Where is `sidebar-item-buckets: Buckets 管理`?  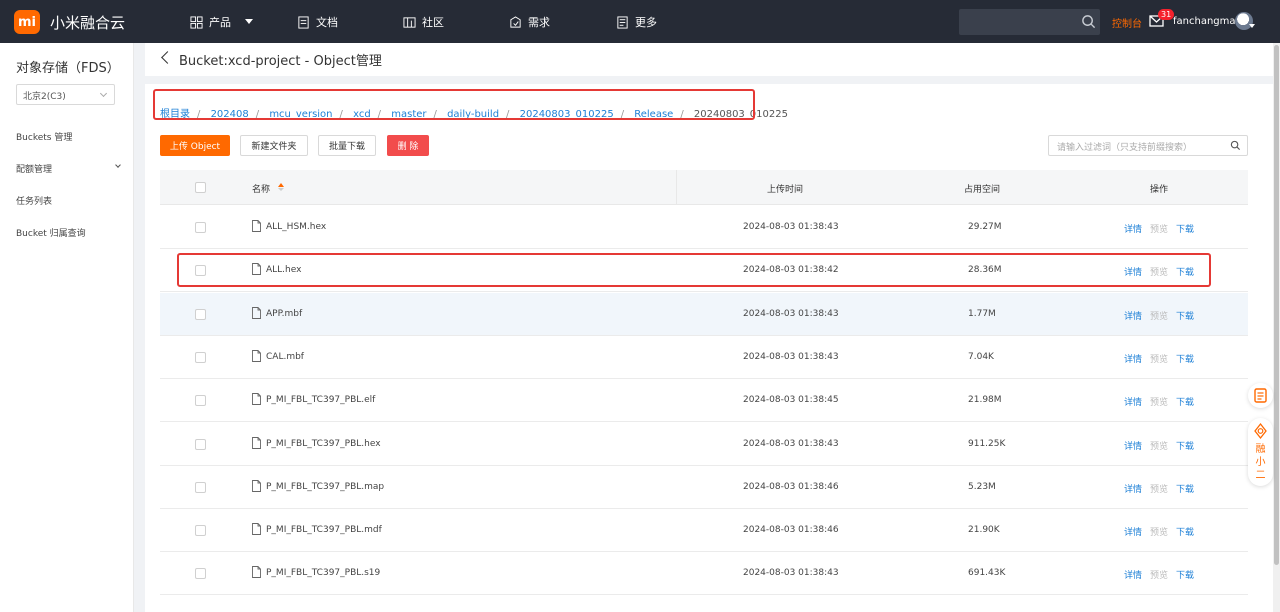
sidebar-item-buckets: Buckets 管理 is located at coordinates (44, 136).